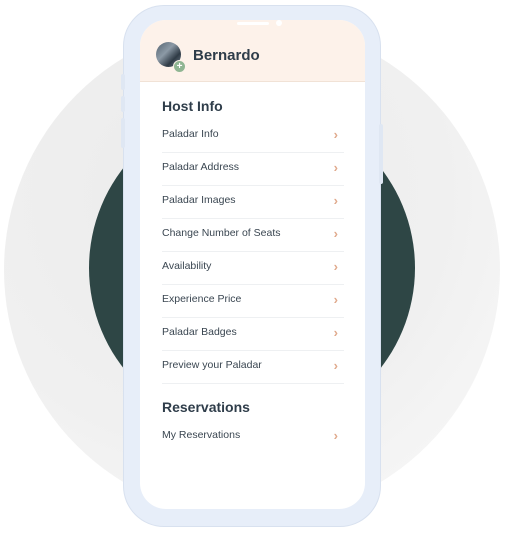  I want to click on menu-item-label: Preview your Paladar, so click(212, 365).